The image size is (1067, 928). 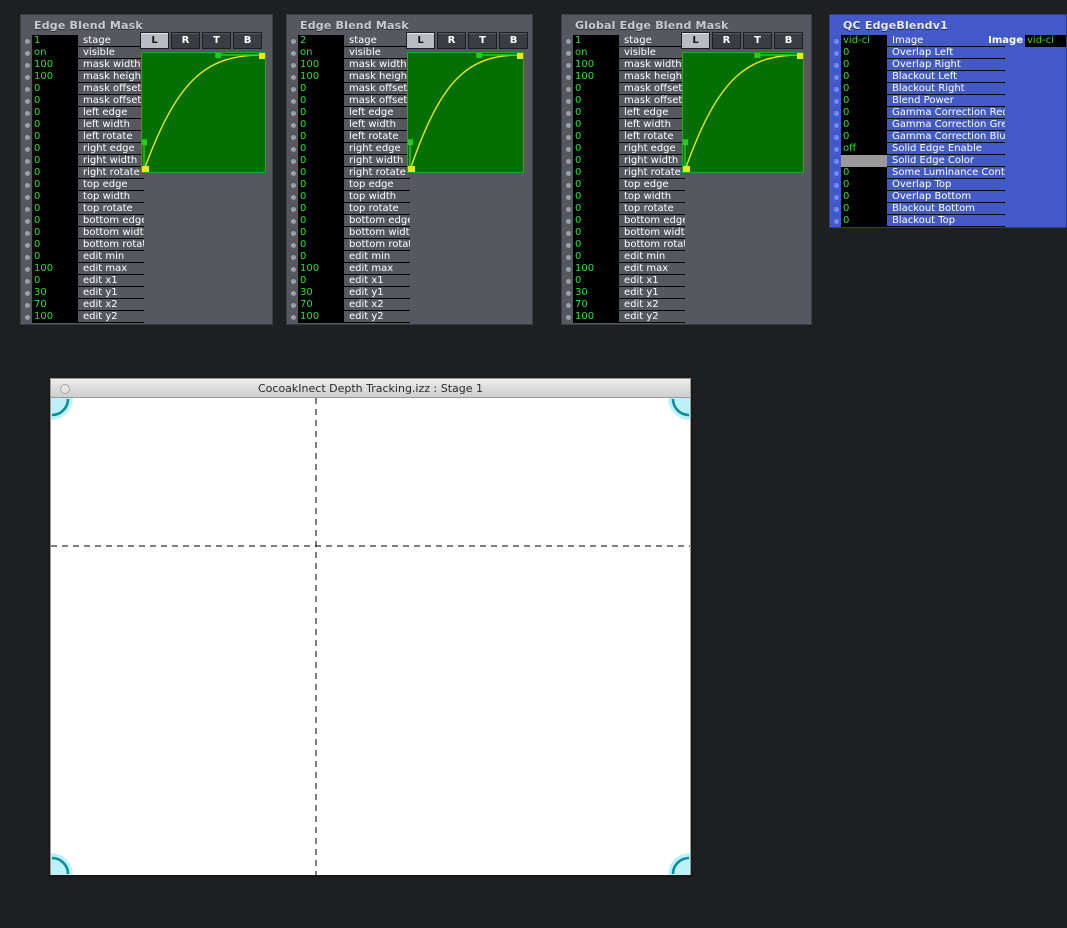 What do you see at coordinates (864, 41) in the screenshot?
I see `param-value: vid-ci` at bounding box center [864, 41].